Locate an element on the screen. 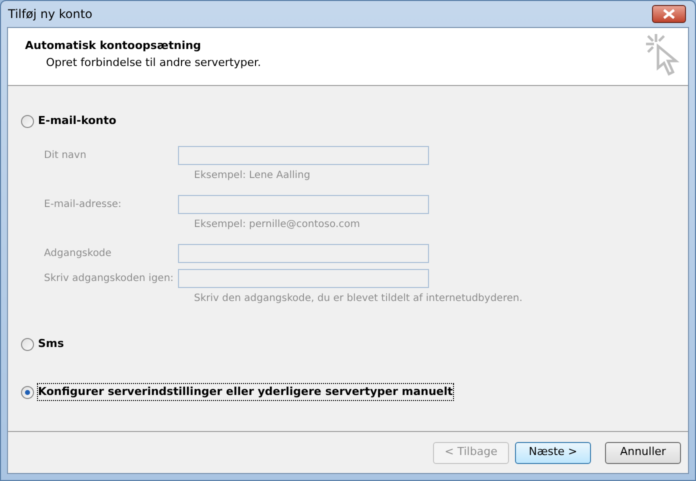  close-icon is located at coordinates (669, 14).